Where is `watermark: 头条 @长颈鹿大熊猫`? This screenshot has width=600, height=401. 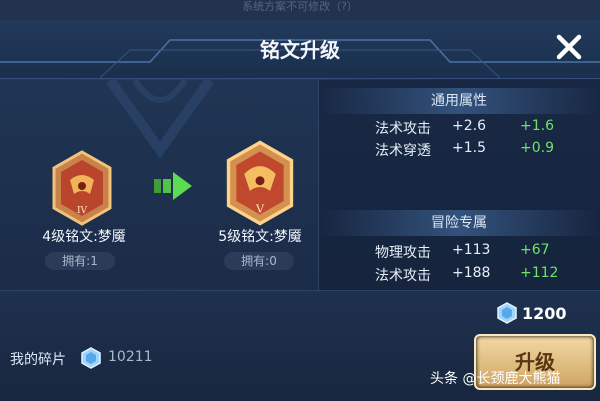 watermark: 头条 @长颈鹿大熊猫 is located at coordinates (495, 379).